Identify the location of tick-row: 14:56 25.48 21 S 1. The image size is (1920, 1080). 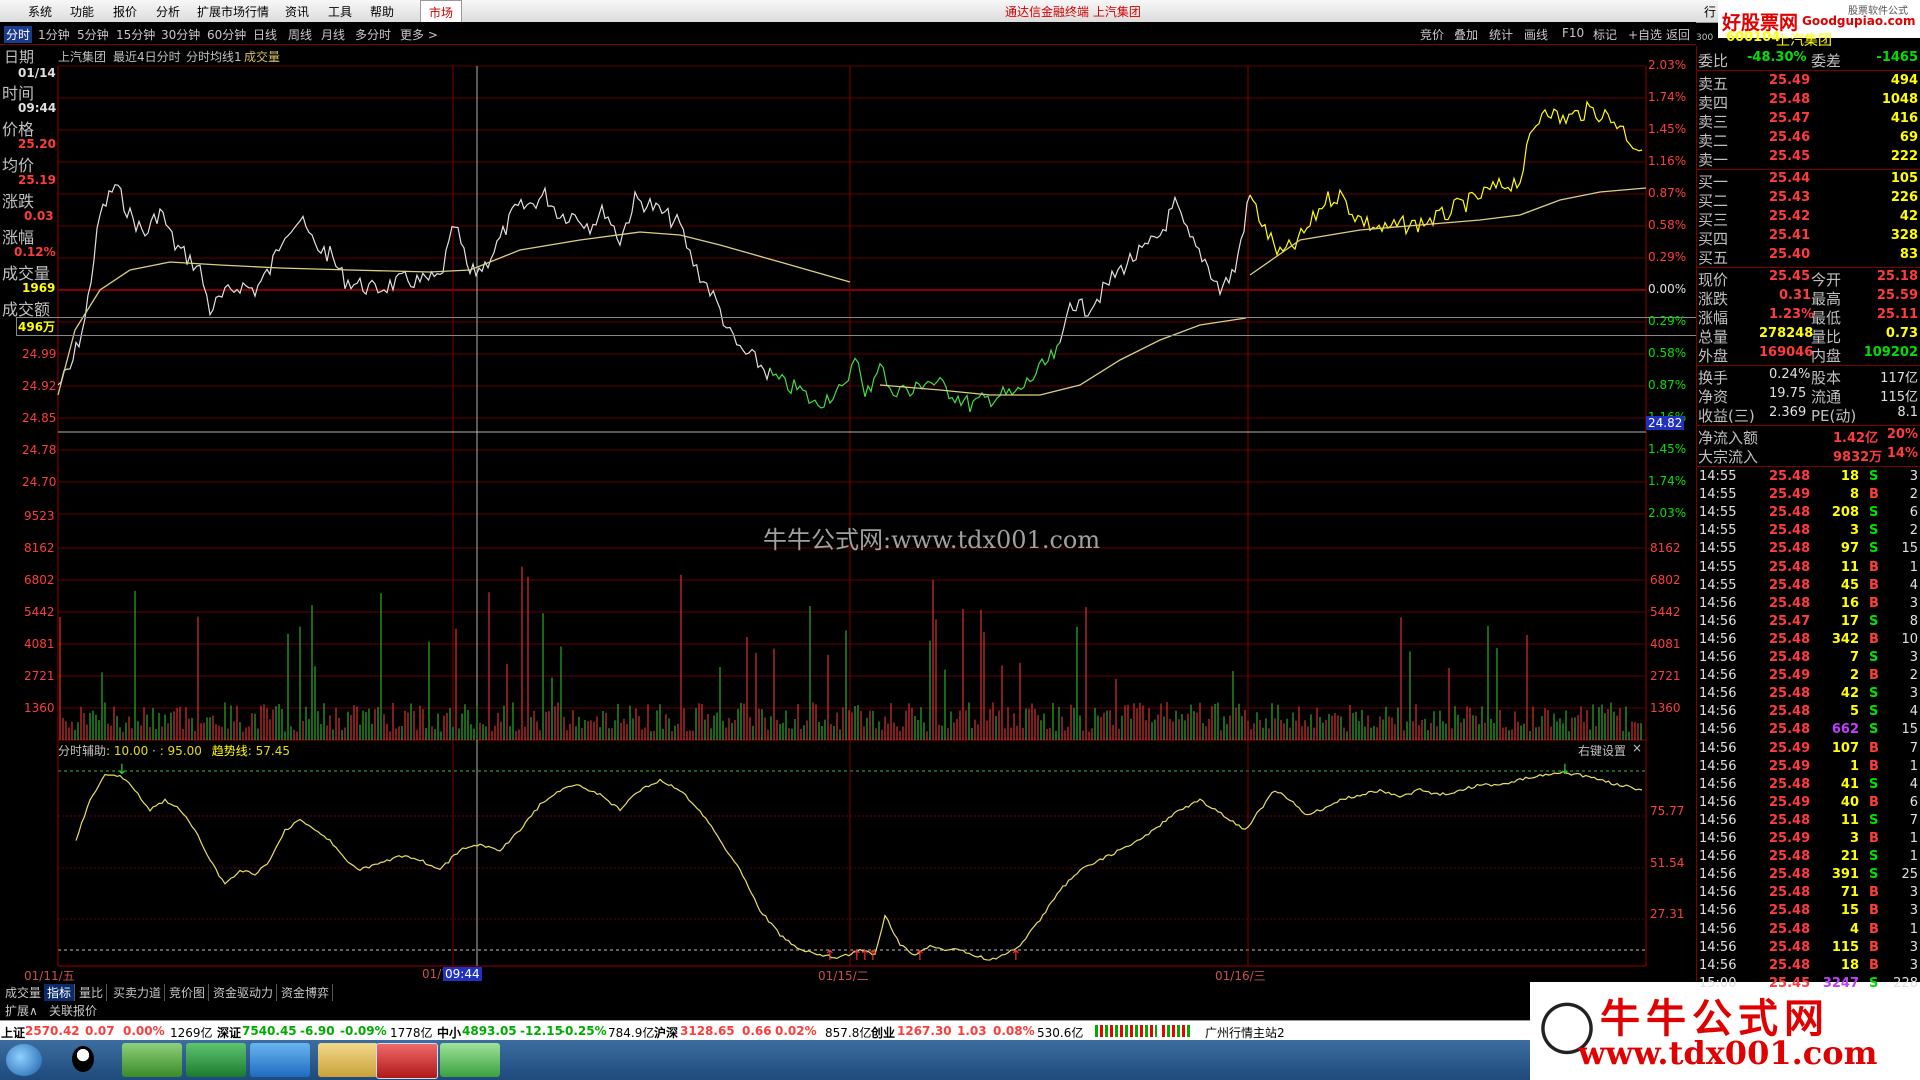
(1808, 858).